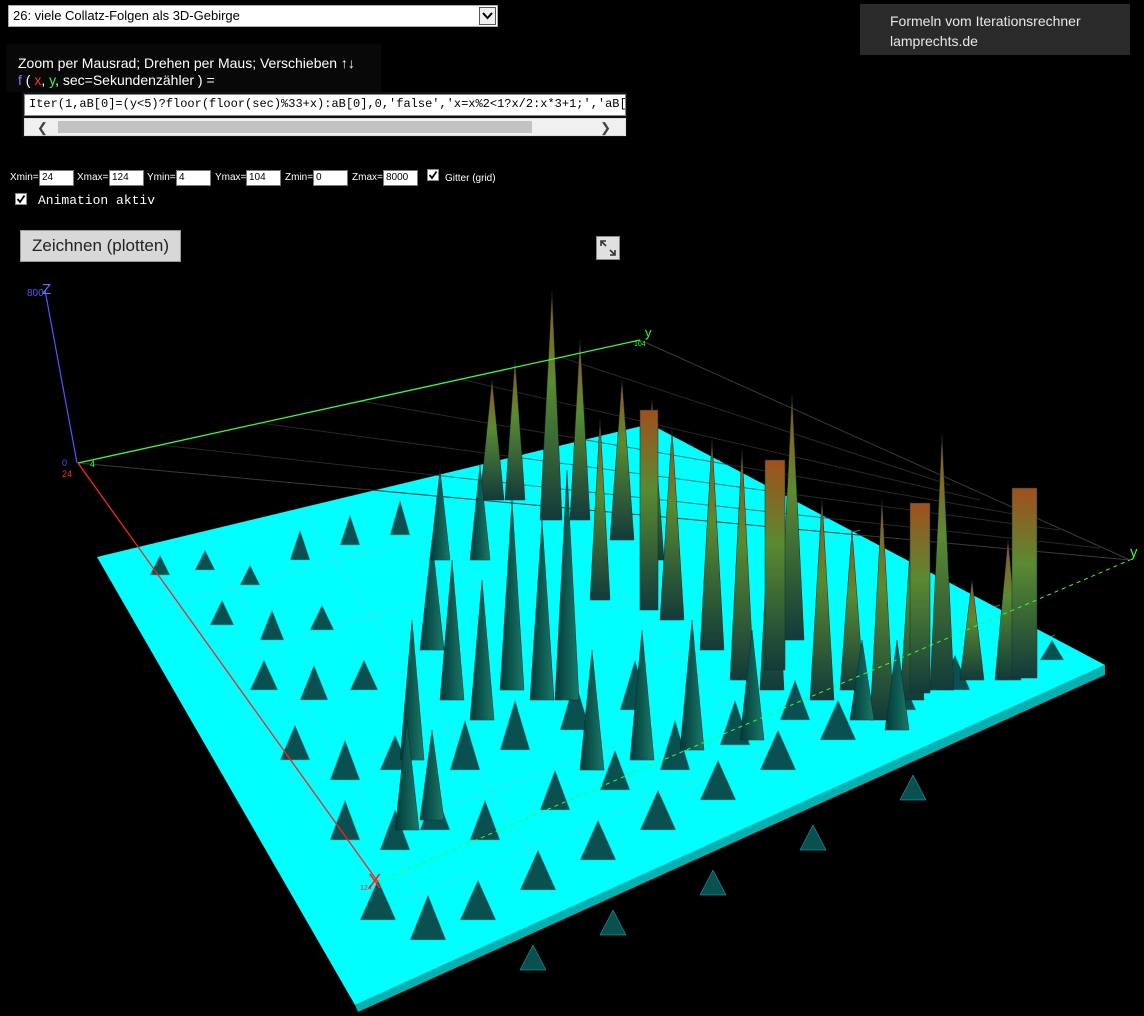 This screenshot has width=1144, height=1016. I want to click on y-axis-label: y, so click(648, 332).